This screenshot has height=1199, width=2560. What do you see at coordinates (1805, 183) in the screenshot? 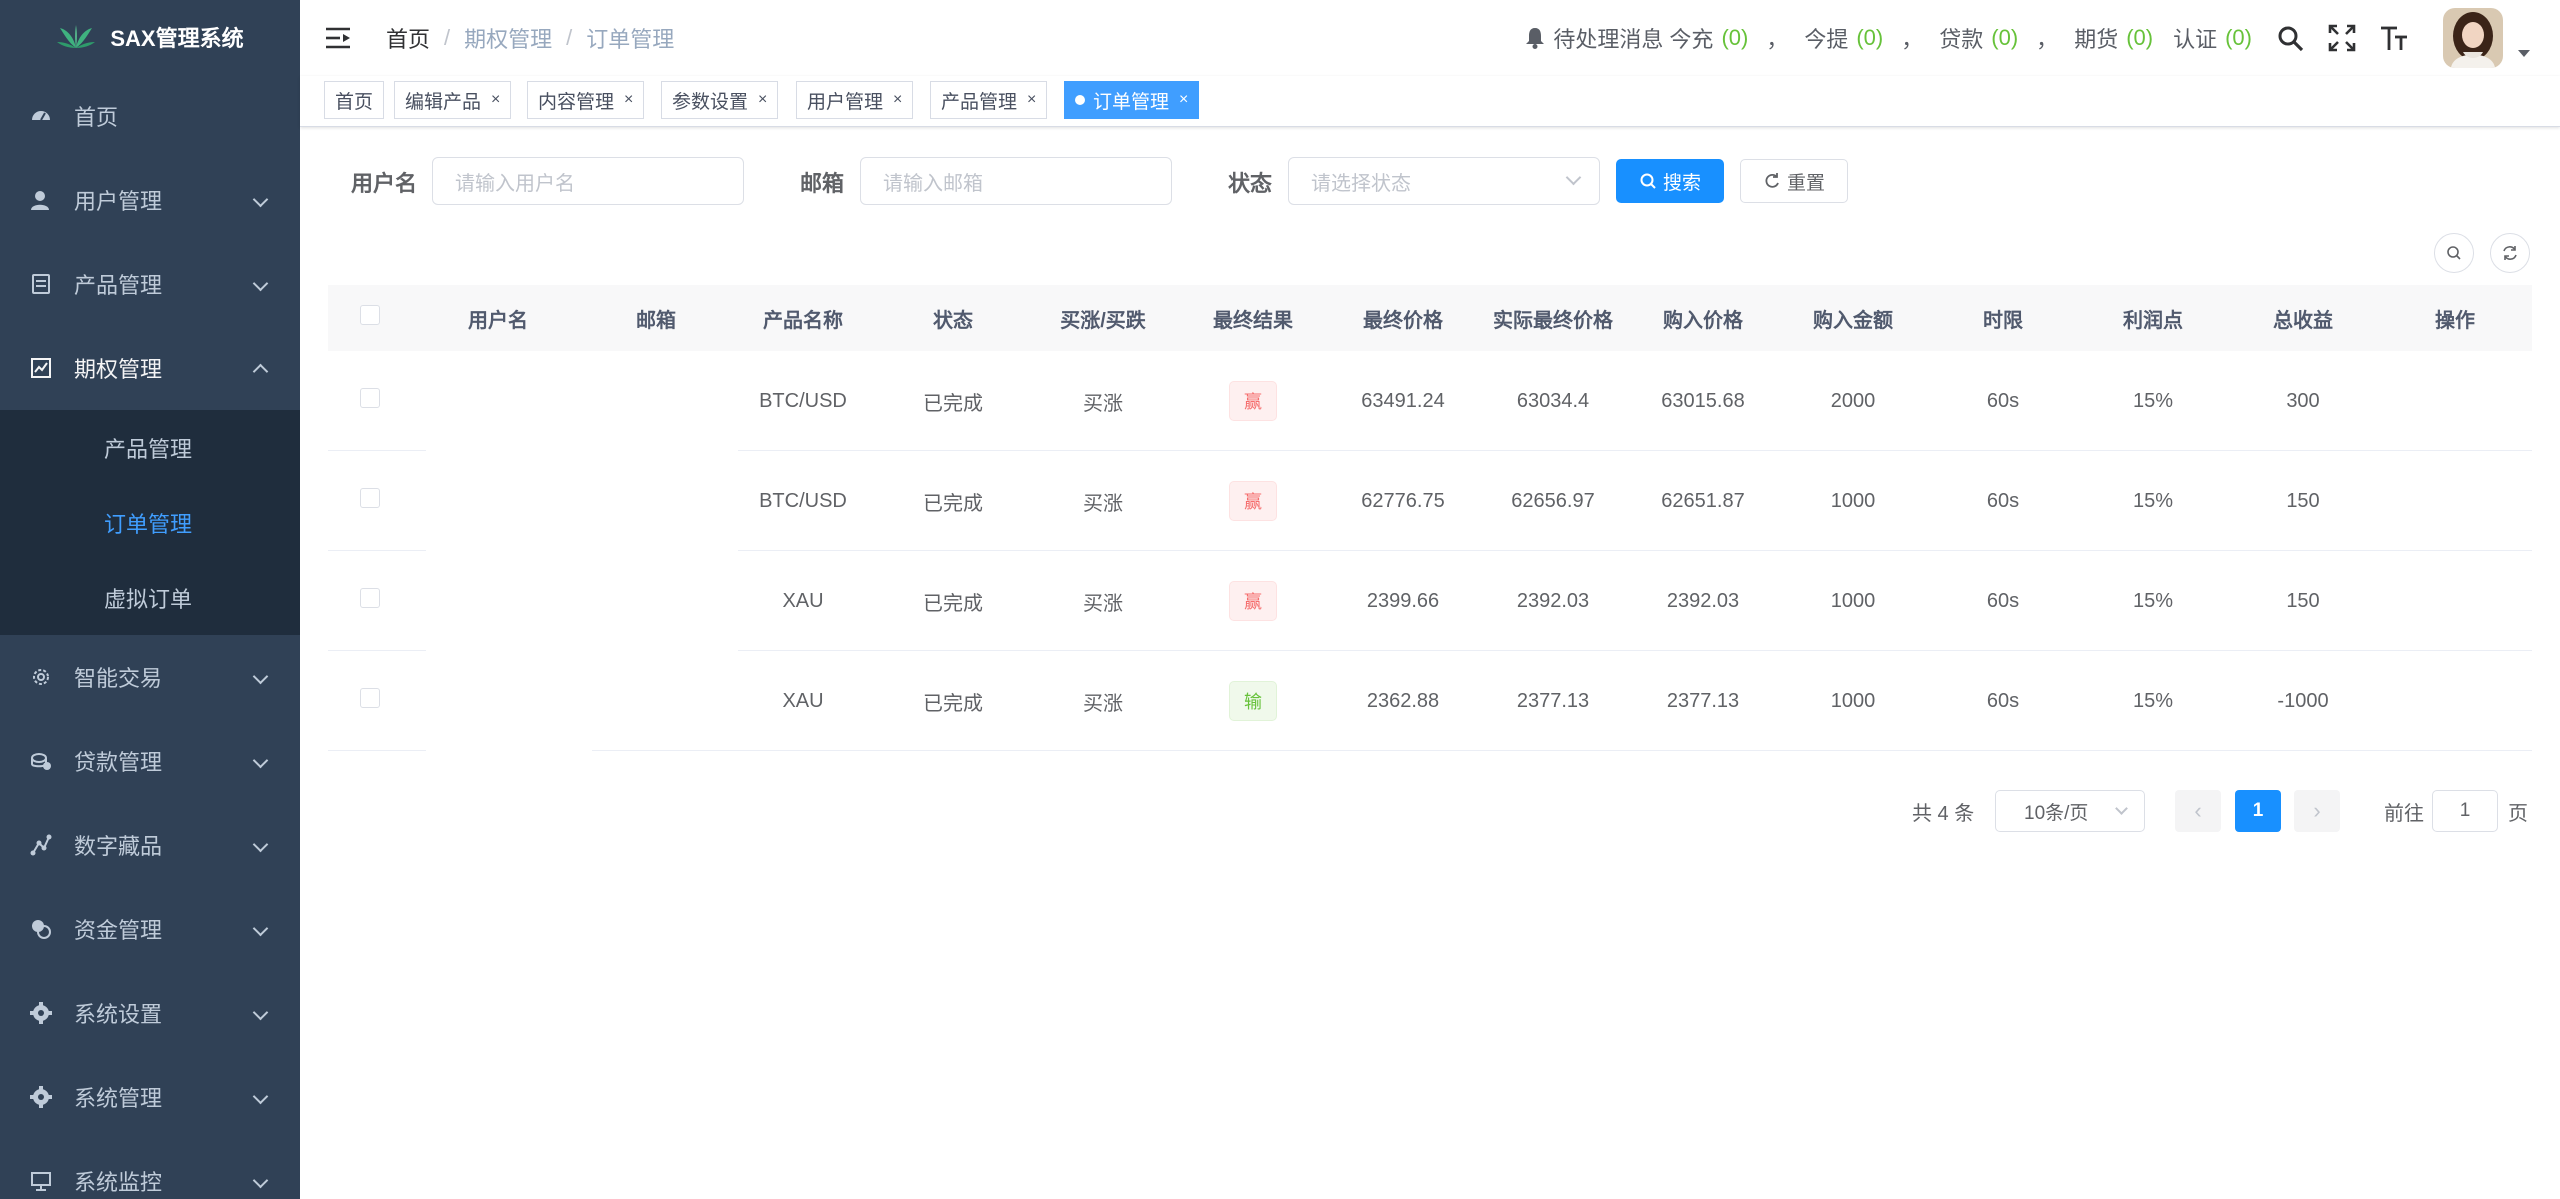
I see `reset-button-label: 重置` at bounding box center [1805, 183].